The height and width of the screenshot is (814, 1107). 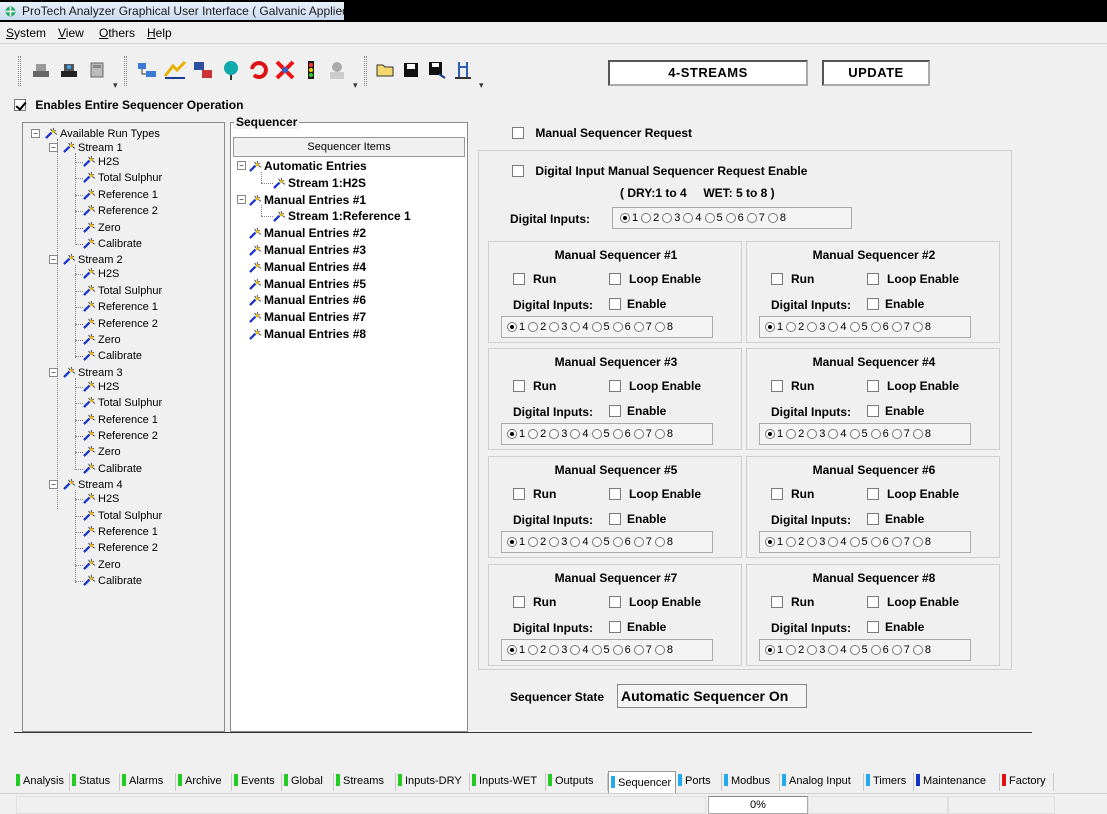 What do you see at coordinates (175, 70) in the screenshot?
I see `chart-icon` at bounding box center [175, 70].